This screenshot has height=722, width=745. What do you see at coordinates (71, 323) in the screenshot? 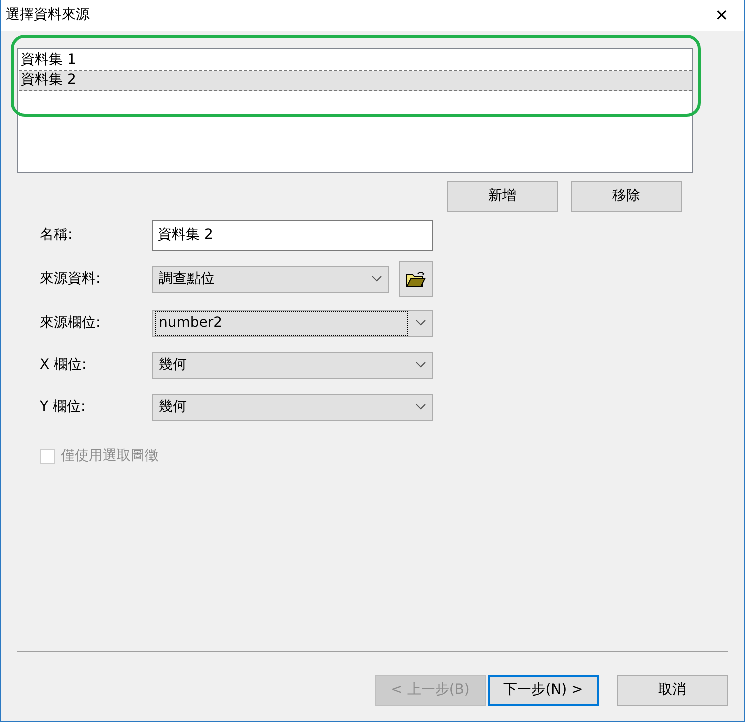
I see `field-label: 來源欄位:` at bounding box center [71, 323].